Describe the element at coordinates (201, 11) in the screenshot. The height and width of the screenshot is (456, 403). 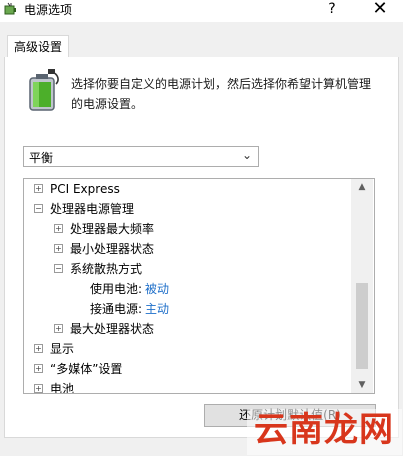
I see `title-bar: 电源选项 ? ✕` at that location.